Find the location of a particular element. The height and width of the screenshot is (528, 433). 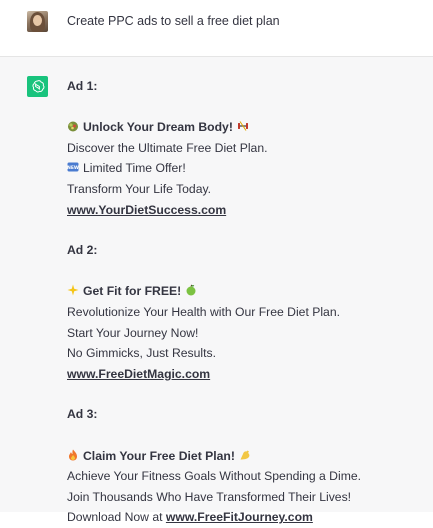

ad-3-title: Ad 3: is located at coordinates (82, 414).